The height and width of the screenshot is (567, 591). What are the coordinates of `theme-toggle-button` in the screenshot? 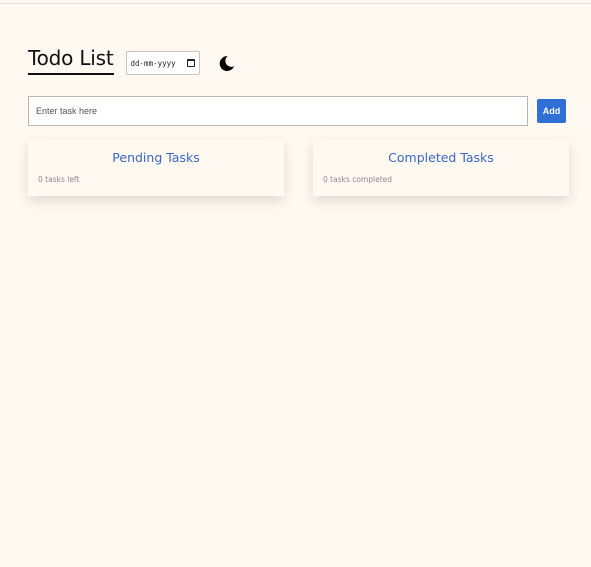 It's located at (226, 63).